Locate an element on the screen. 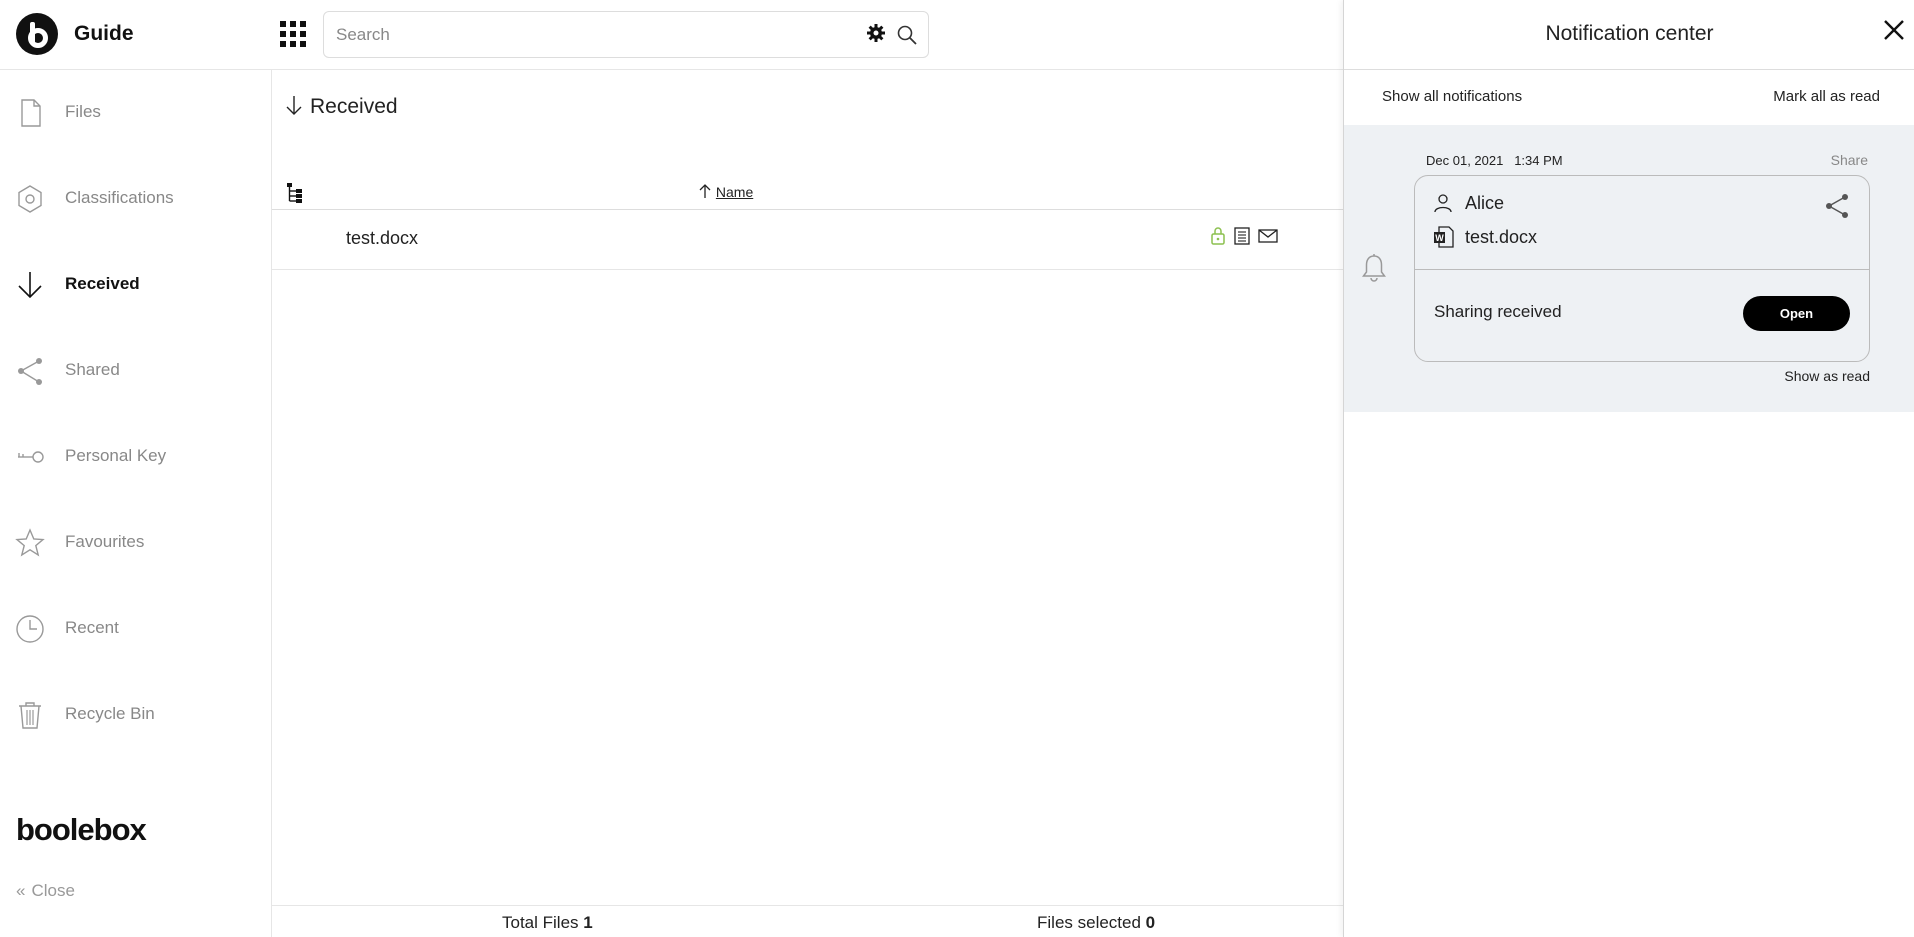  total-files: Total Files 1 is located at coordinates (547, 923).